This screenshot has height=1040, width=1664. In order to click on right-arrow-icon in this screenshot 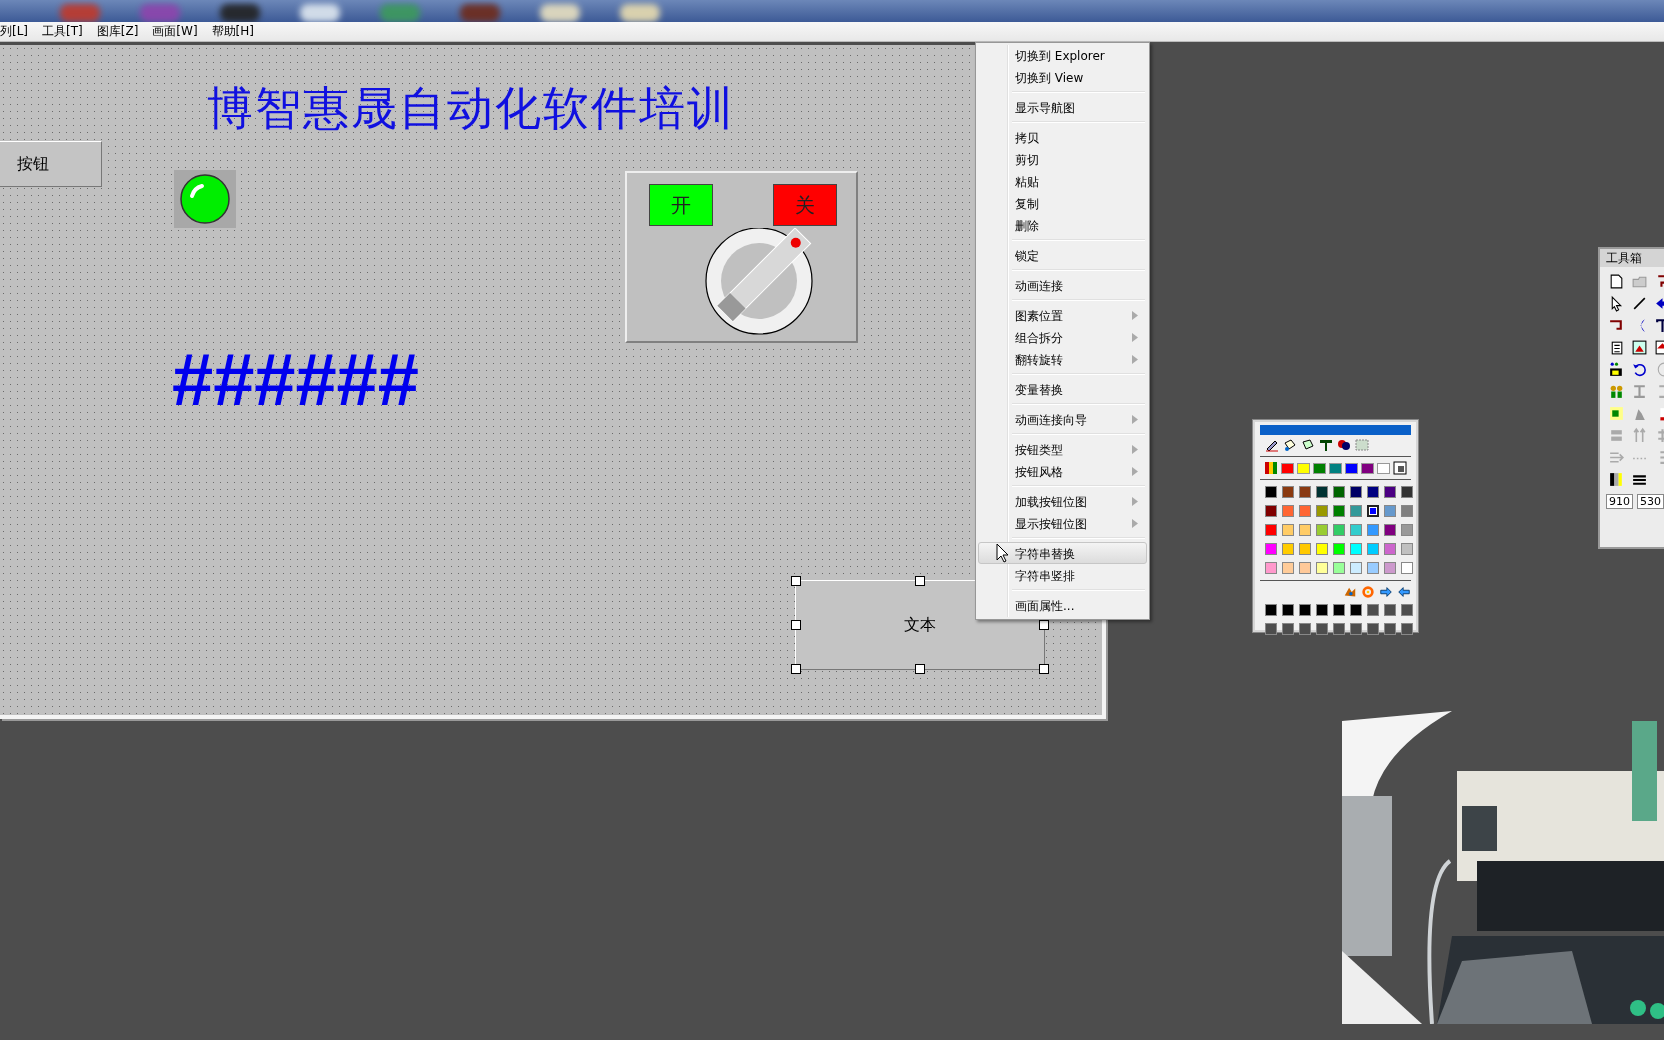, I will do `click(1386, 592)`.